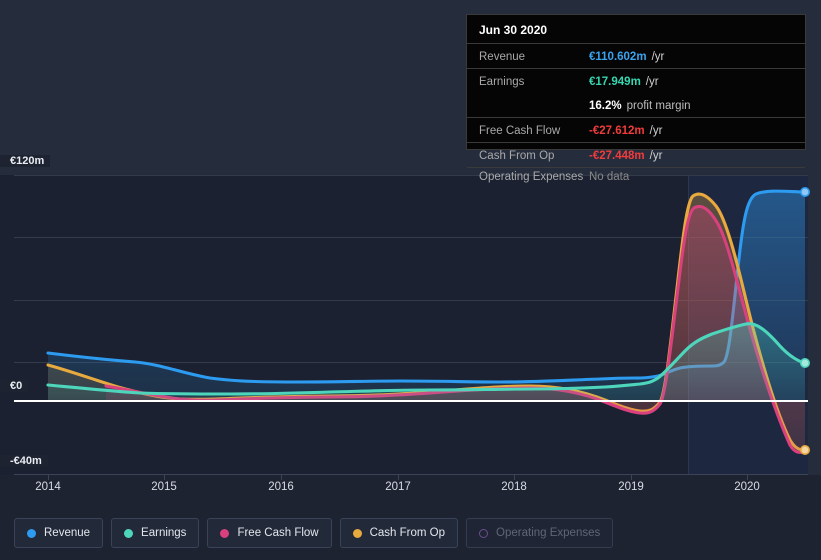 Image resolution: width=821 pixels, height=560 pixels. I want to click on x-tick-2020, so click(747, 477).